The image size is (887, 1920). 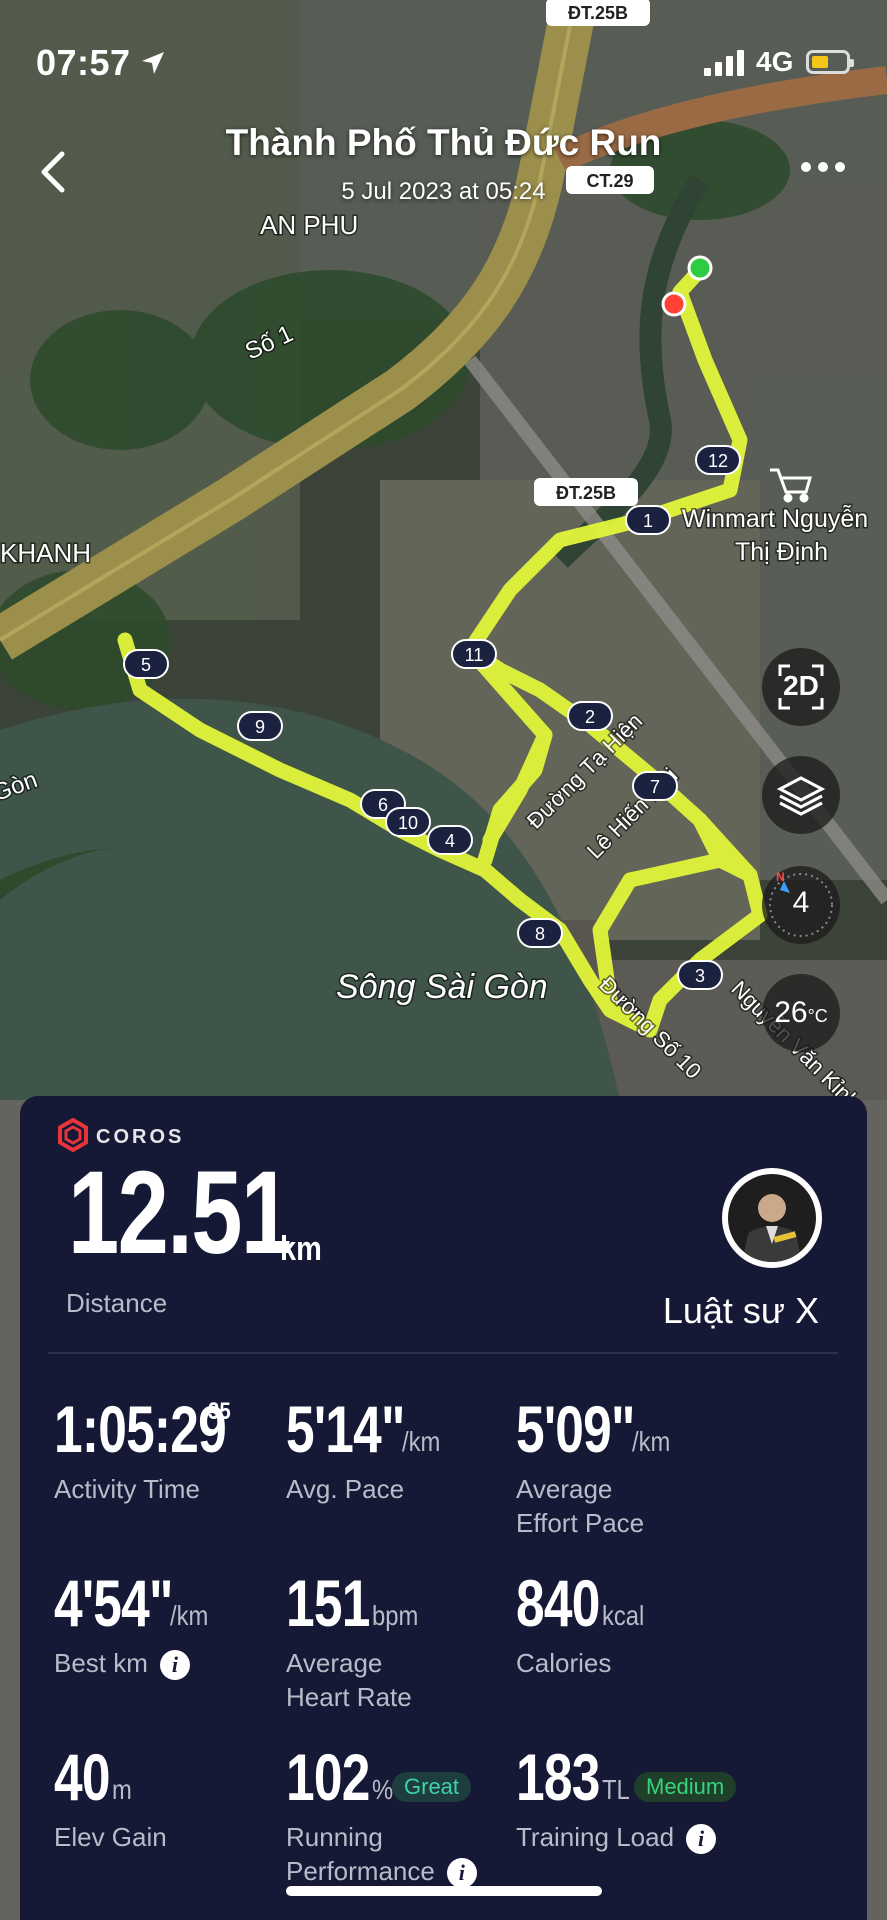 What do you see at coordinates (383, 805) in the screenshot?
I see `km-marker-label: 6` at bounding box center [383, 805].